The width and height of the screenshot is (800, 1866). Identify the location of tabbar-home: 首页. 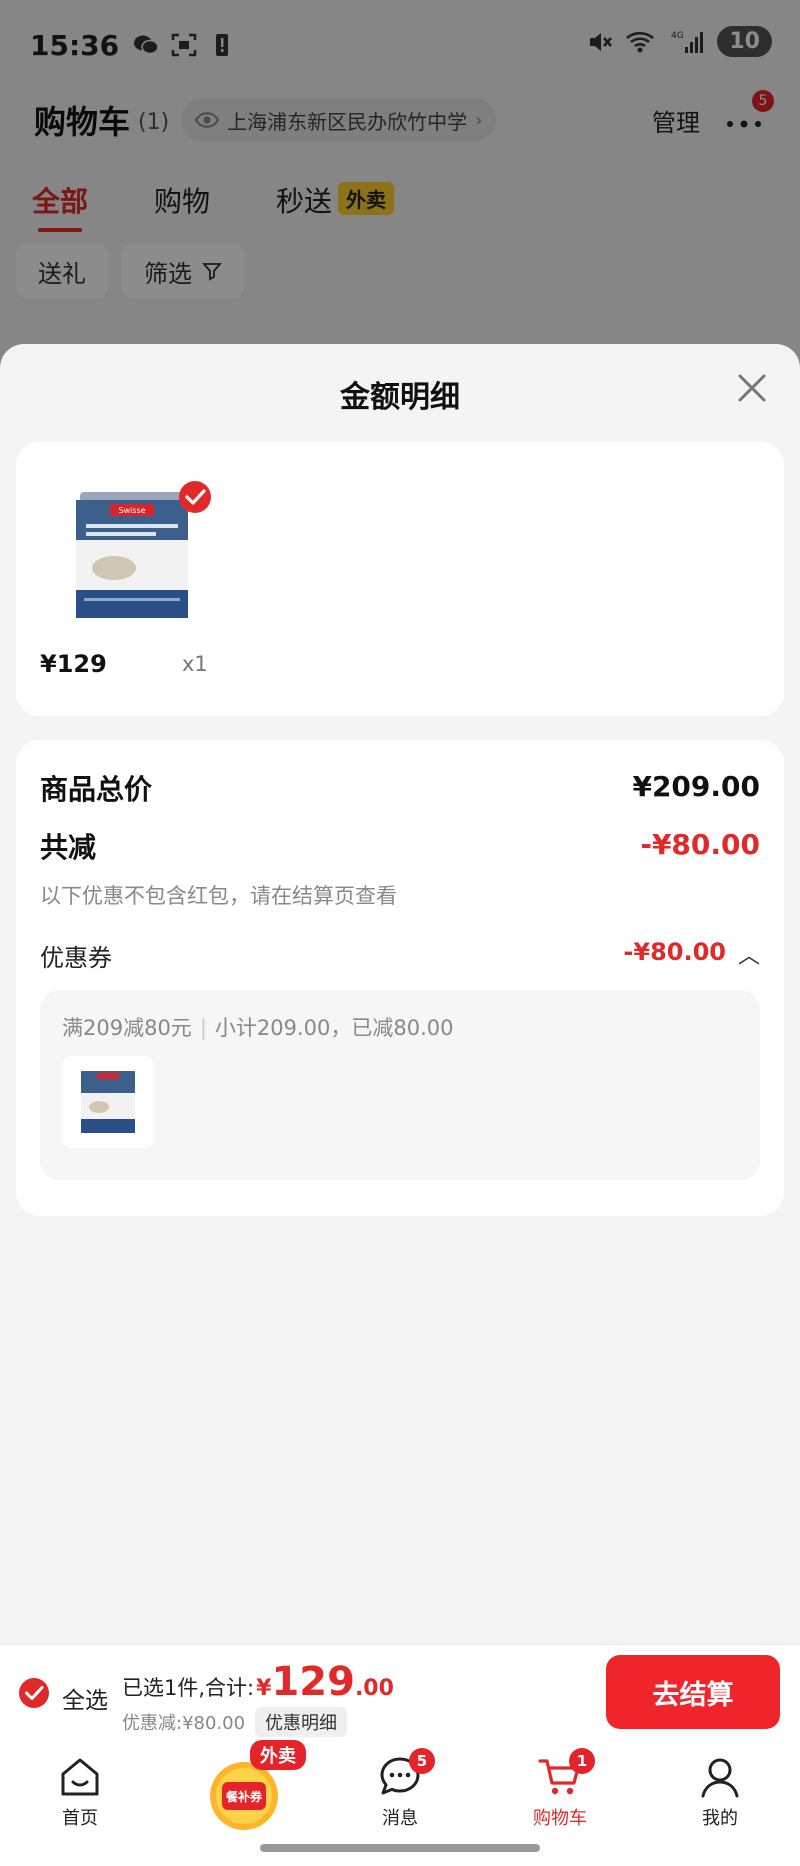
(80, 1792).